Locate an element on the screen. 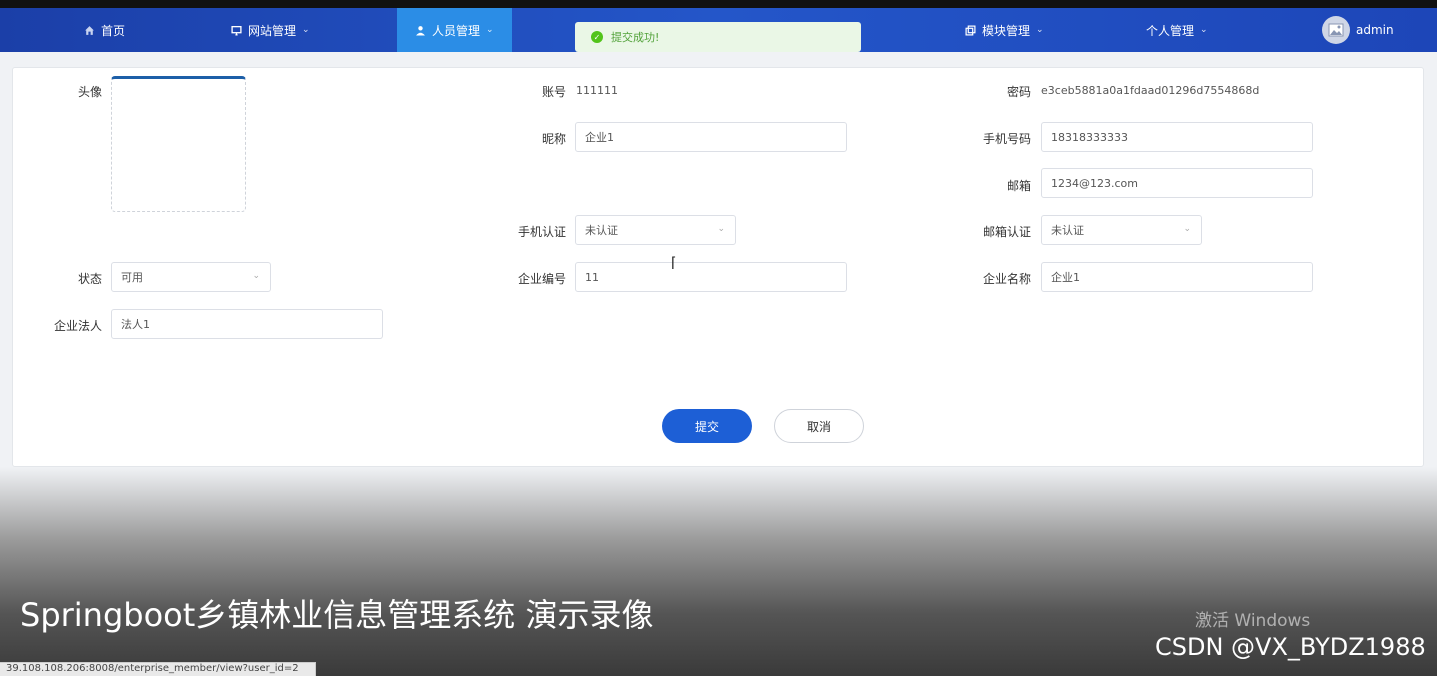 The height and width of the screenshot is (676, 1437). status-select: 可用 ⌄ is located at coordinates (191, 277).